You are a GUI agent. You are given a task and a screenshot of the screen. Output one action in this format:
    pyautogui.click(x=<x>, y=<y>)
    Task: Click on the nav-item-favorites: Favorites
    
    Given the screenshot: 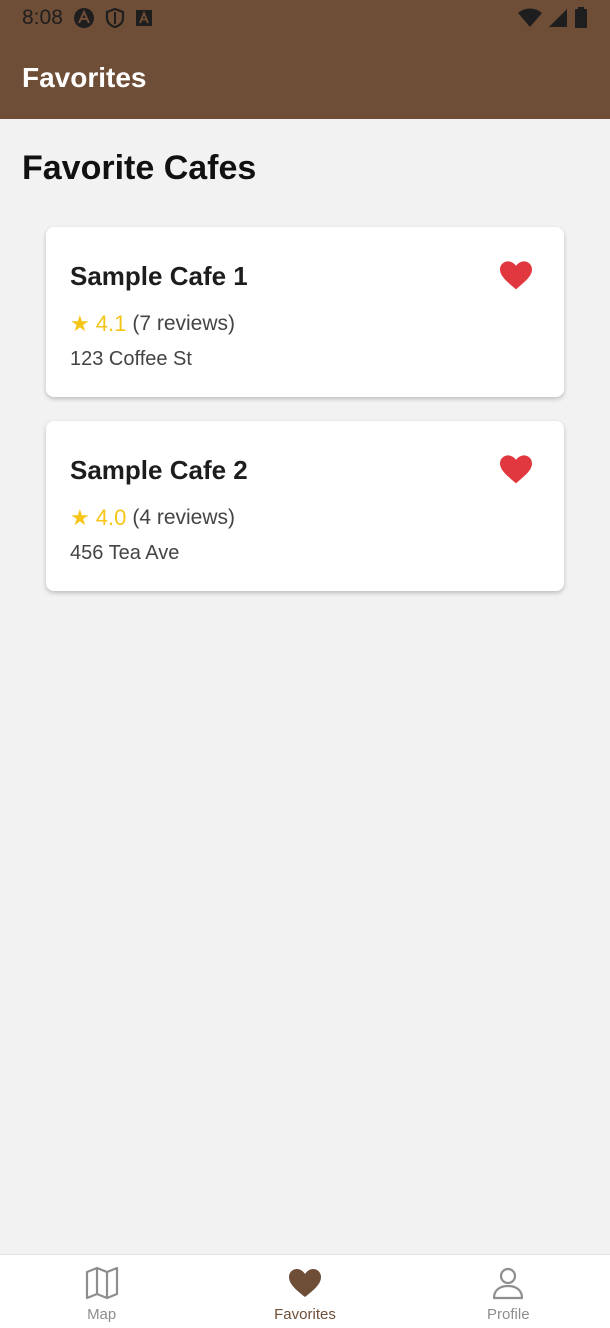 What is the action you would take?
    pyautogui.click(x=304, y=1291)
    